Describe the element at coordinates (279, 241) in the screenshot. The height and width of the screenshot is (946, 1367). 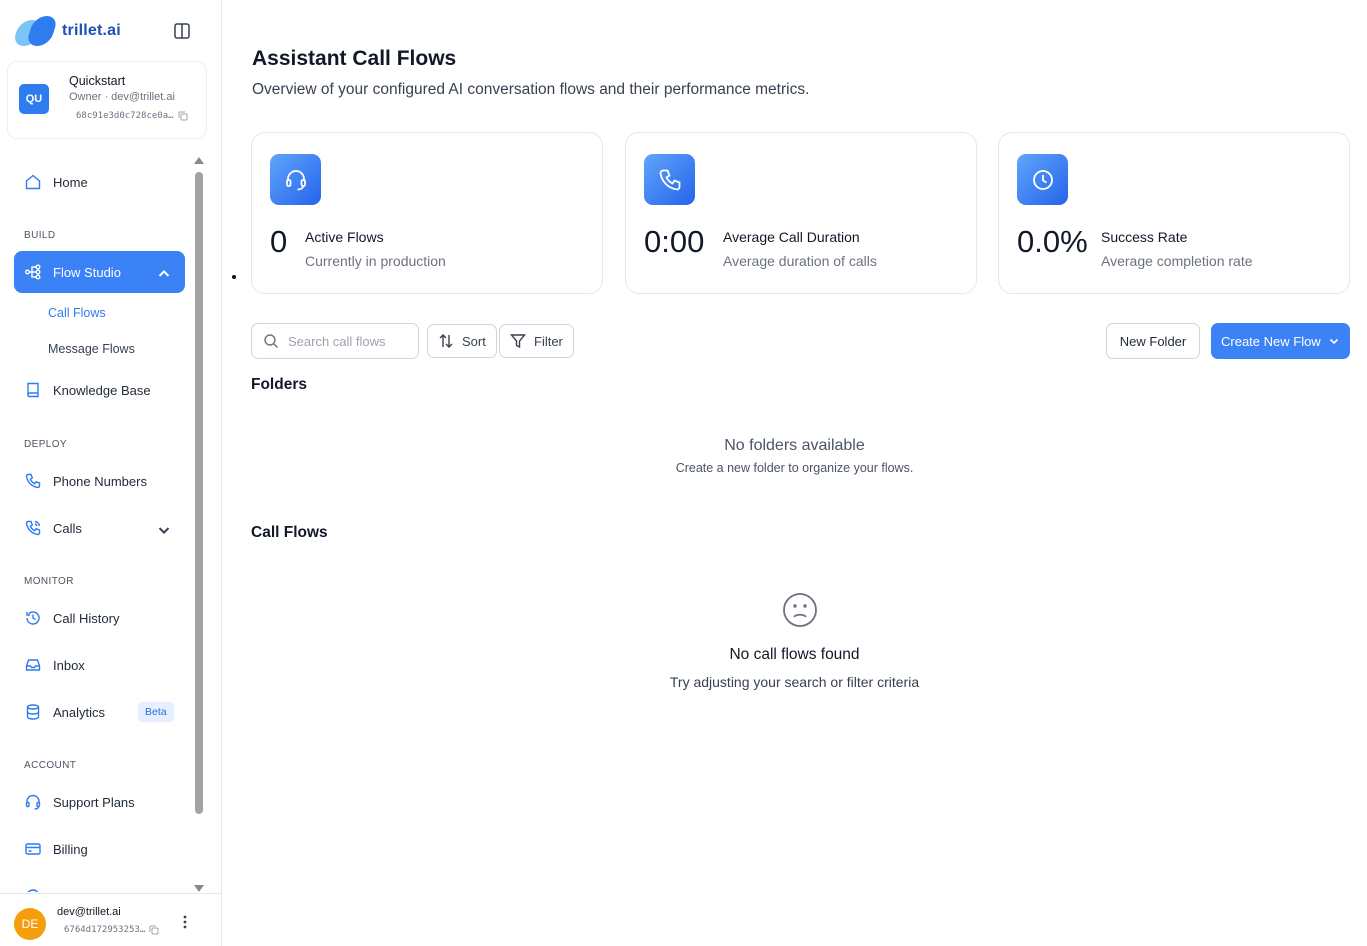
I see `stat-value: 0` at that location.